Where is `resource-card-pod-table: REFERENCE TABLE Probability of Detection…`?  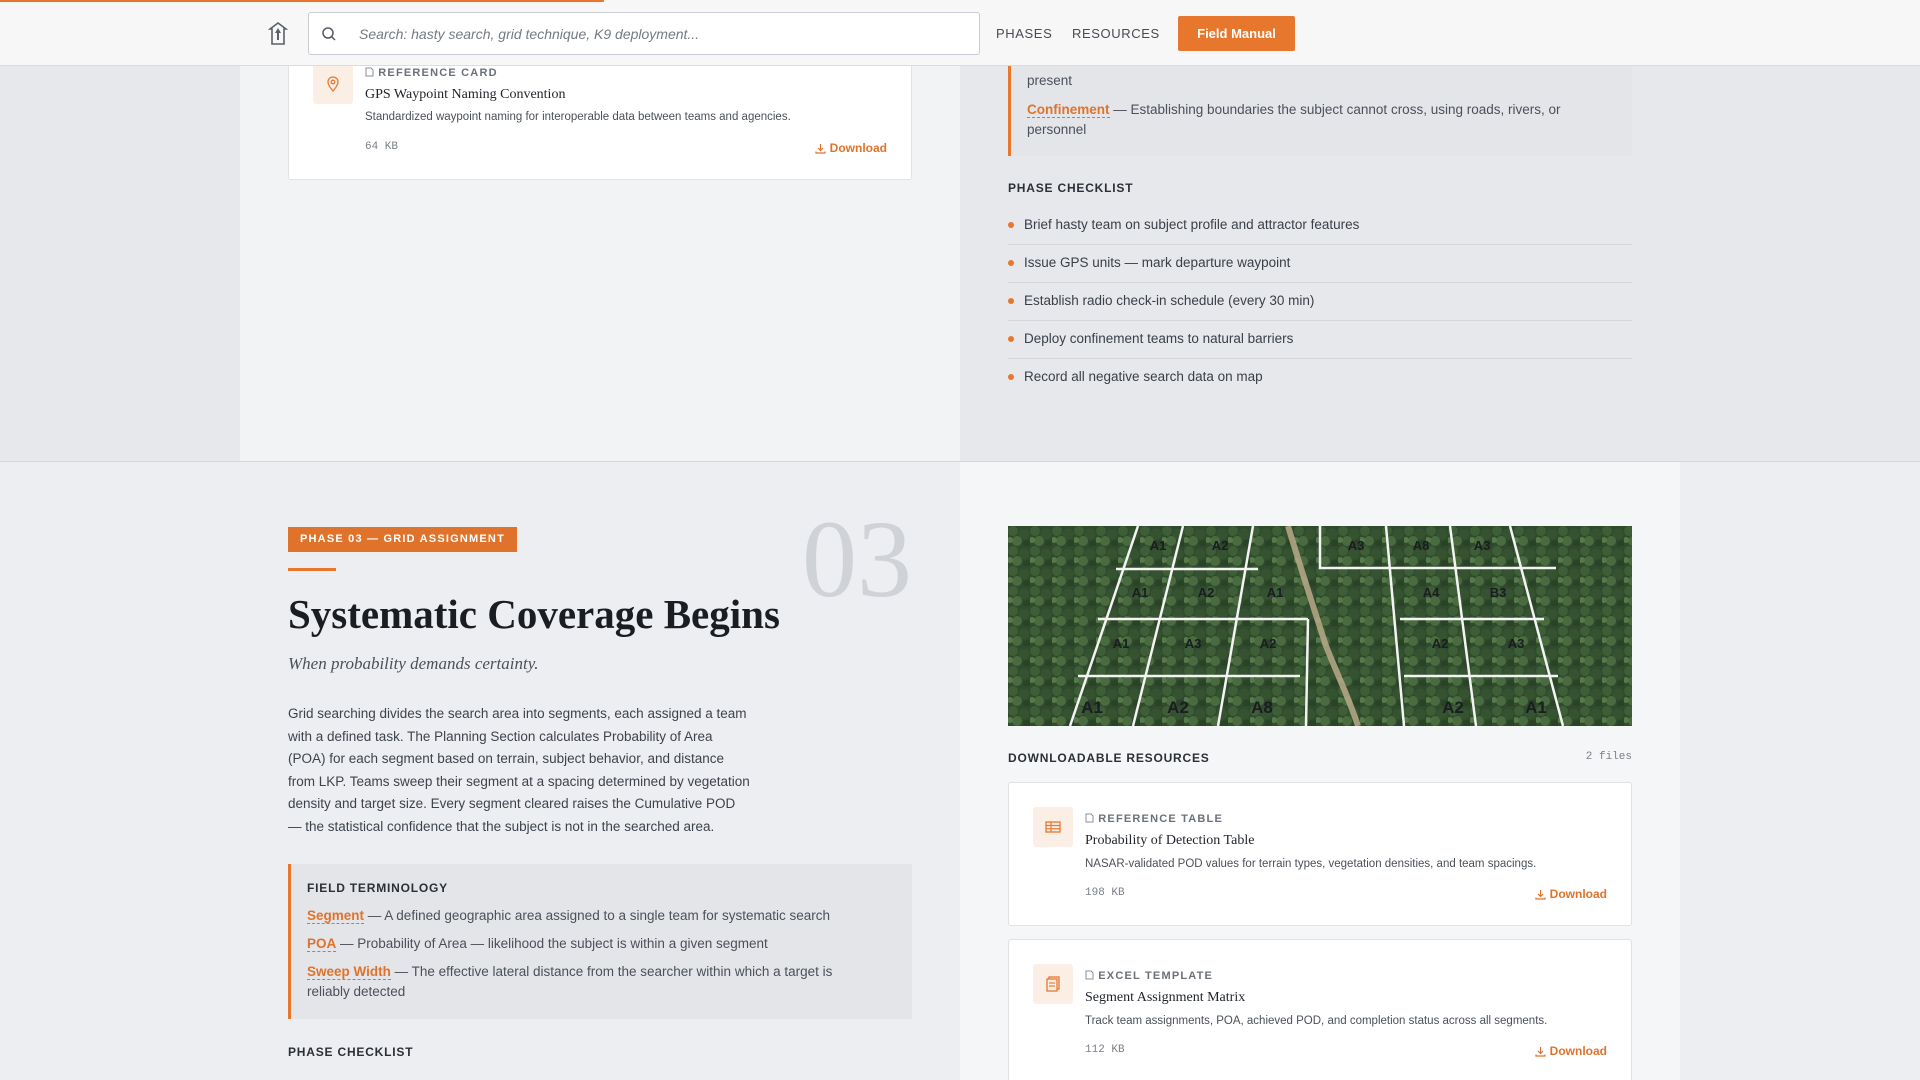
resource-card-pod-table: REFERENCE TABLE Probability of Detection… is located at coordinates (1320, 854).